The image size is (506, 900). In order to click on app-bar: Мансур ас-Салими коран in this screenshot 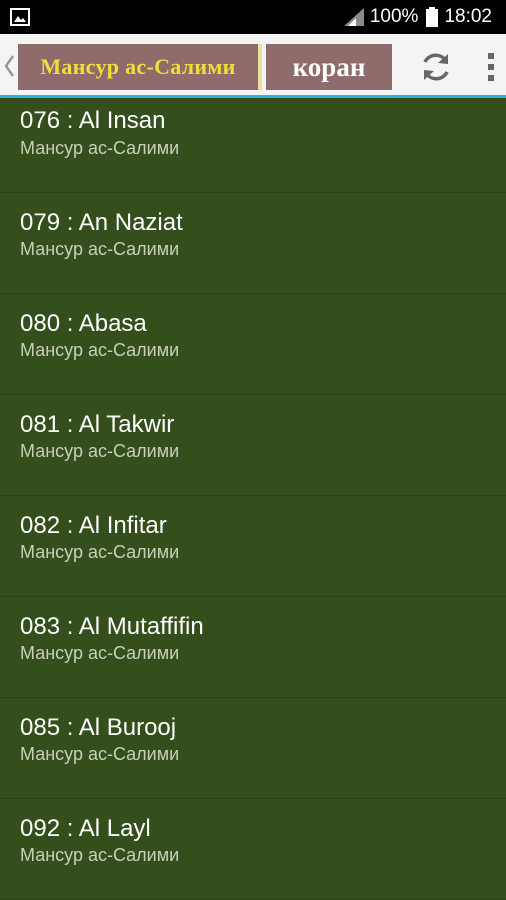, I will do `click(253, 66)`.